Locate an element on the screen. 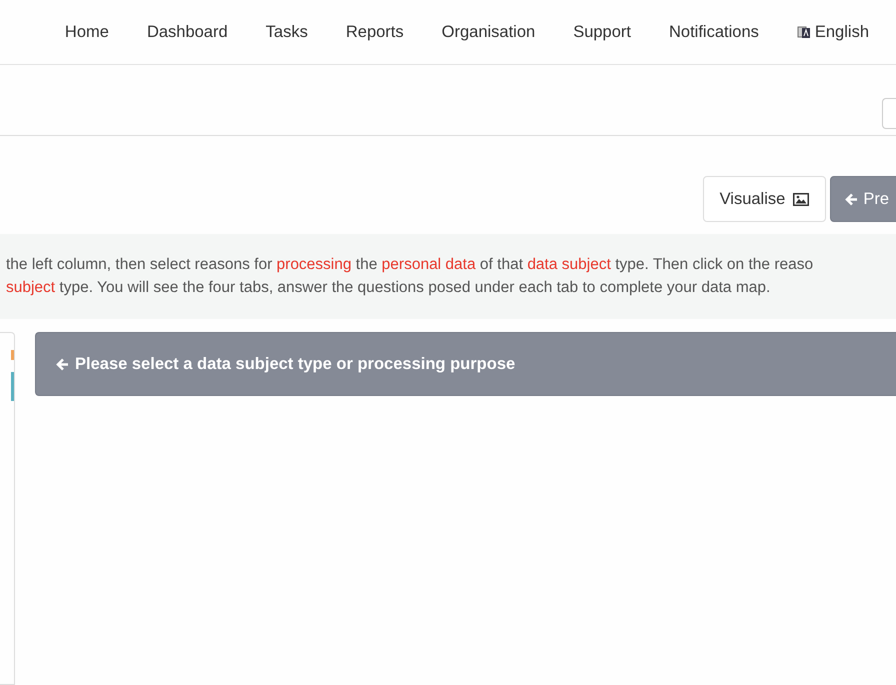  image-icon is located at coordinates (801, 199).